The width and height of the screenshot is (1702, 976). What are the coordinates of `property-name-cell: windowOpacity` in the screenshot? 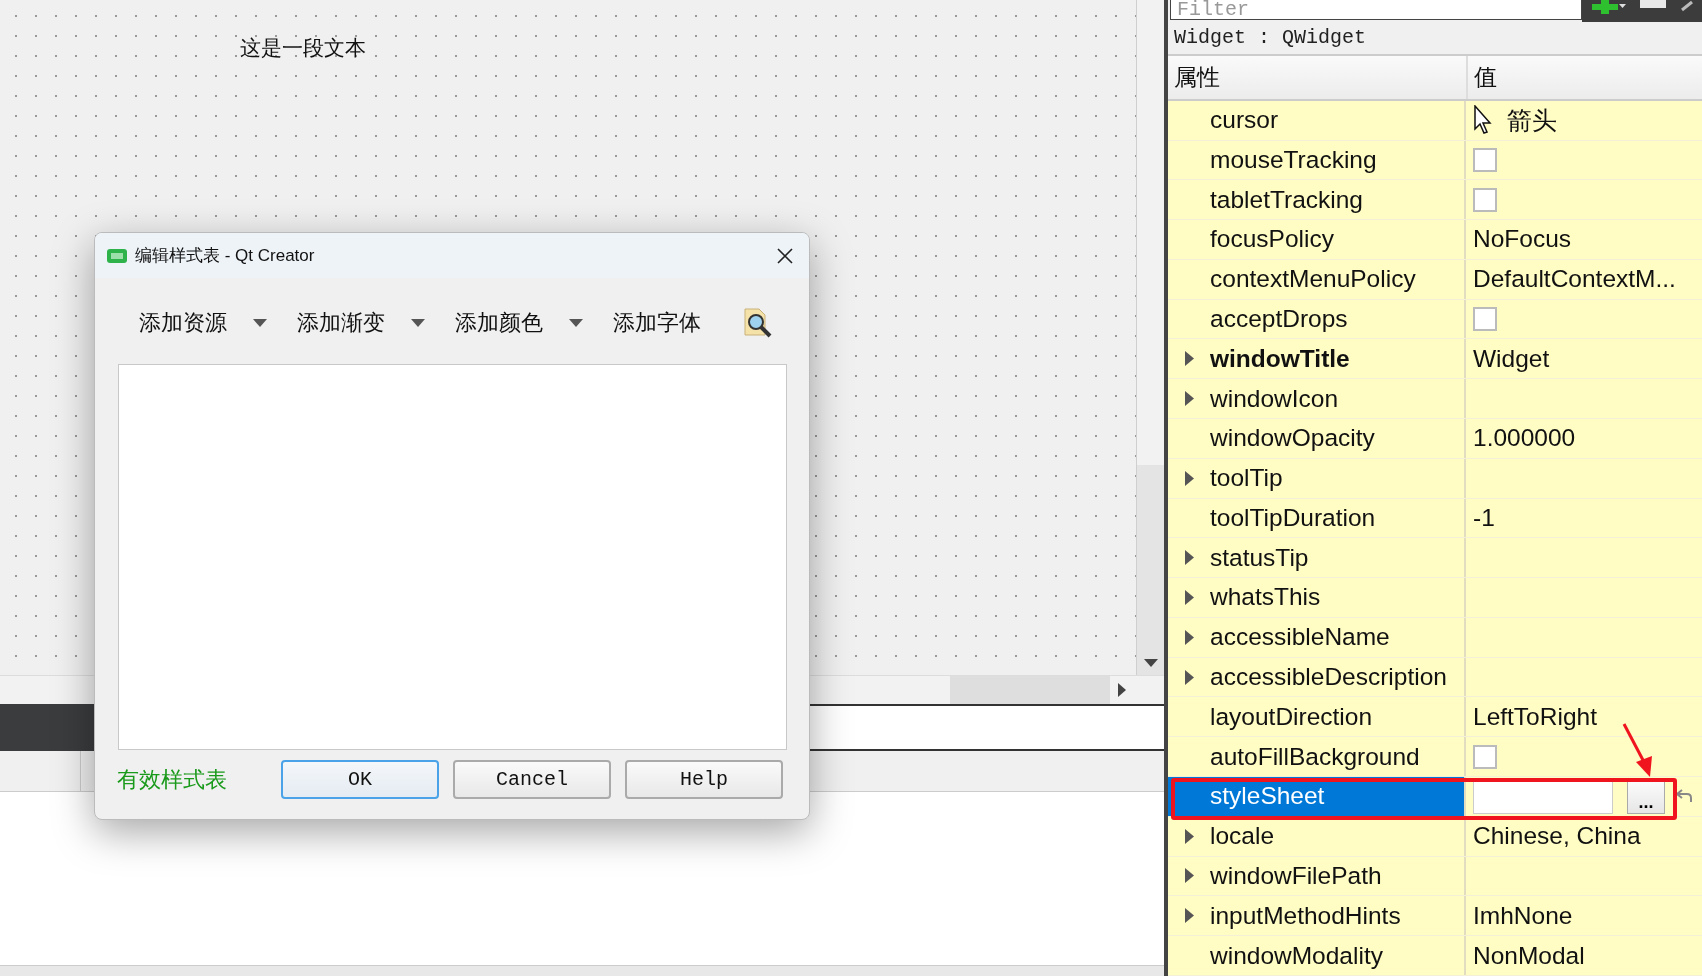 It's located at (1317, 438).